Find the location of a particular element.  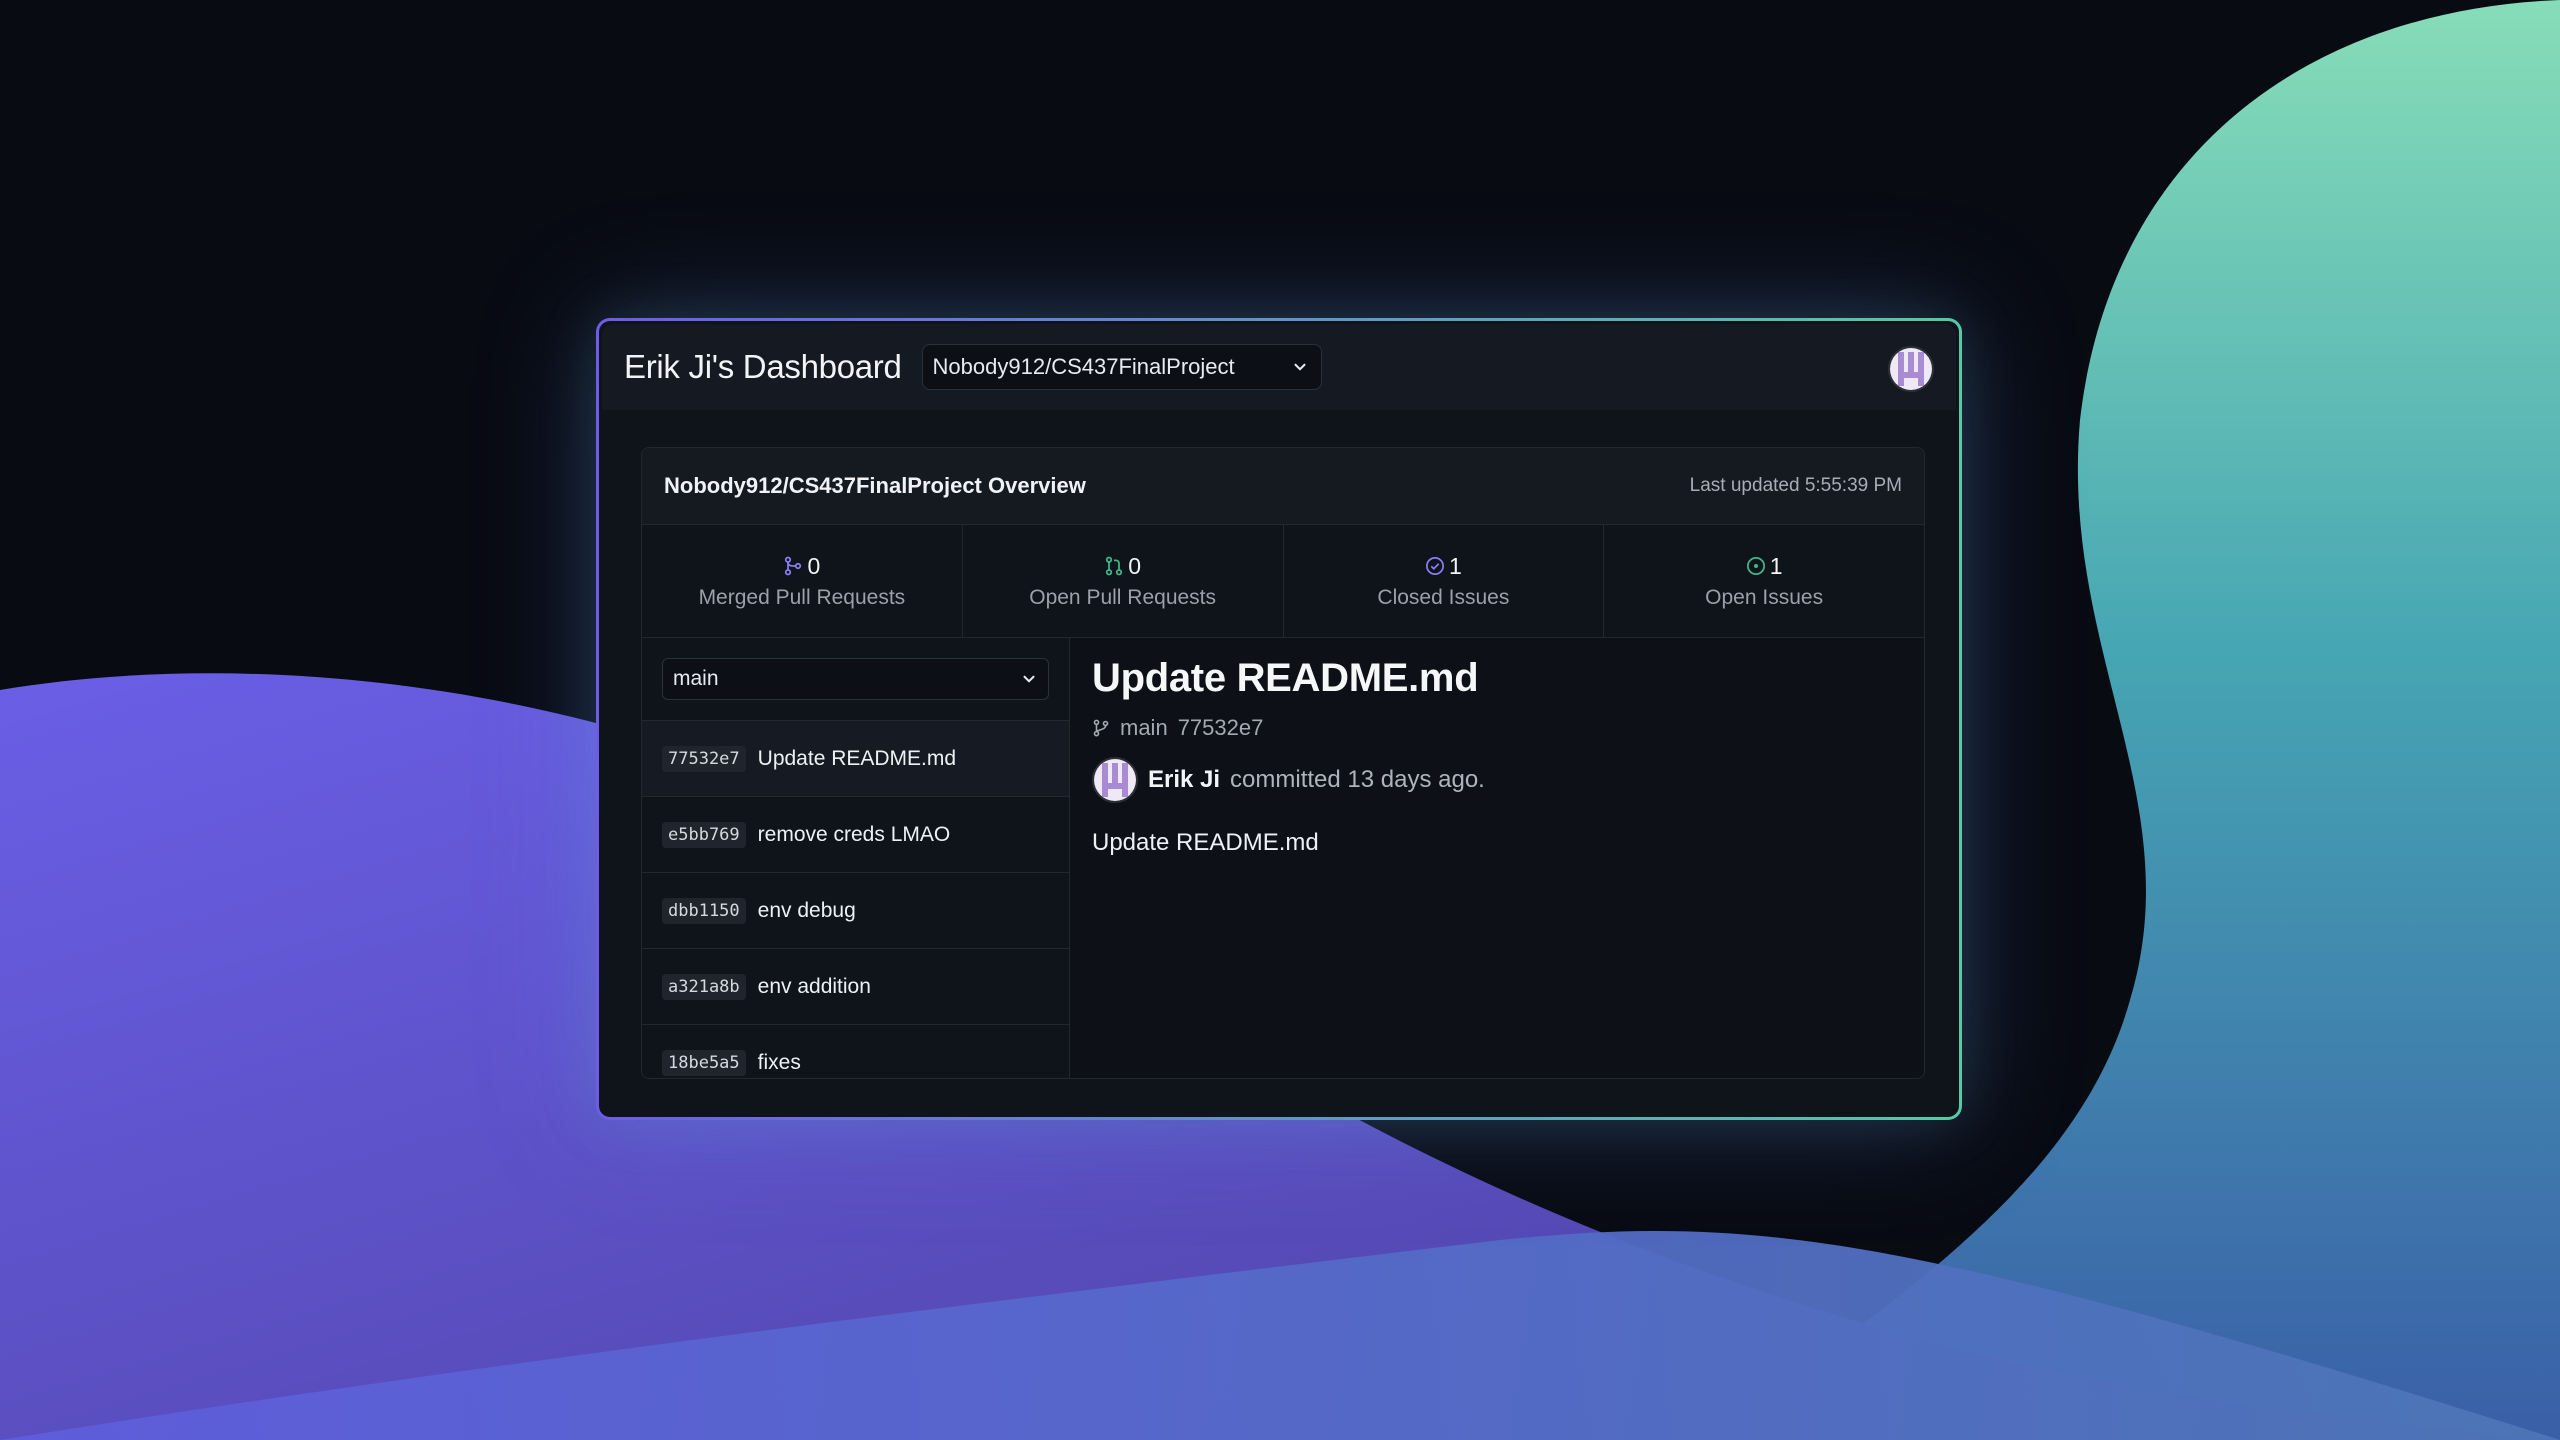

branch-icon is located at coordinates (1101, 728).